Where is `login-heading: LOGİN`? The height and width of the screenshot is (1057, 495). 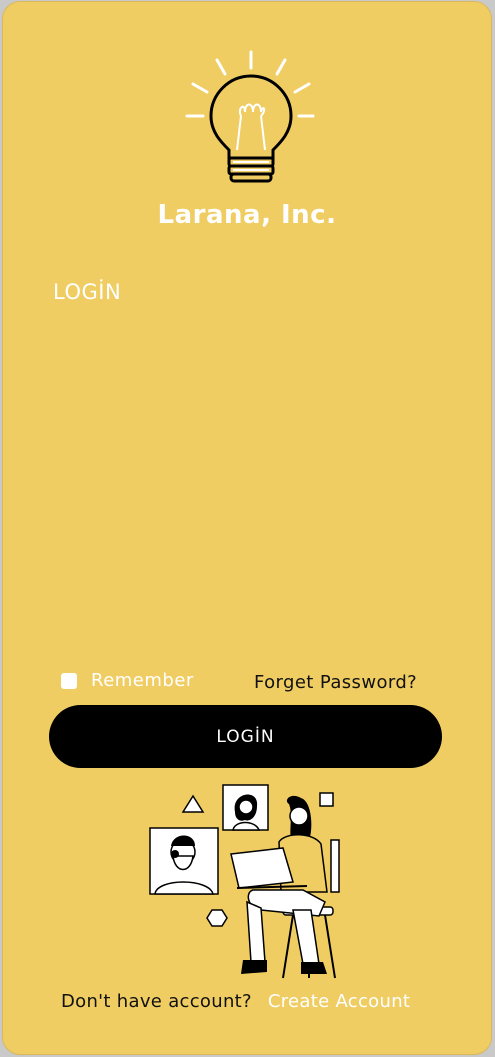 login-heading: LOGİN is located at coordinates (87, 292).